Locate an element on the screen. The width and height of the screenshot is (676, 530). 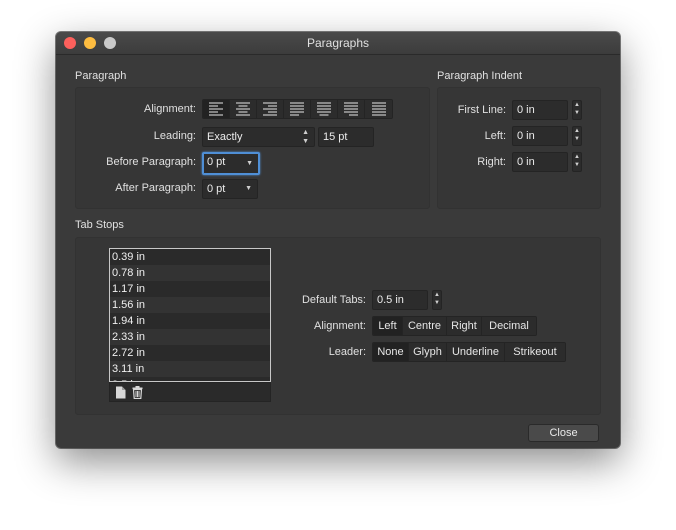
title-bar: Paragraphs is located at coordinates (338, 43).